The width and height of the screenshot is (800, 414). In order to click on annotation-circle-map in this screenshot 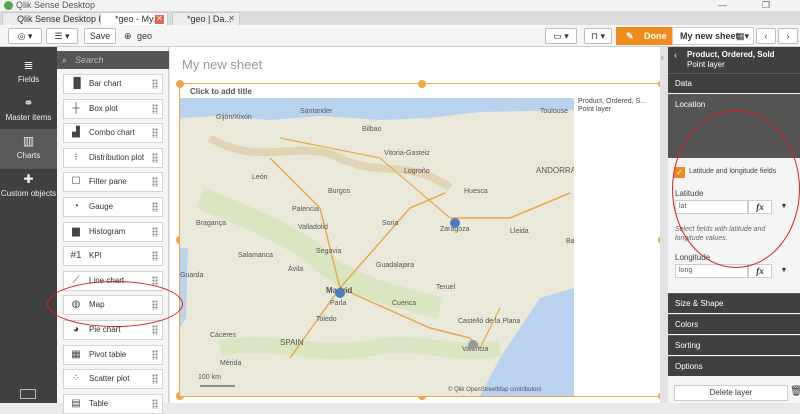, I will do `click(115, 304)`.